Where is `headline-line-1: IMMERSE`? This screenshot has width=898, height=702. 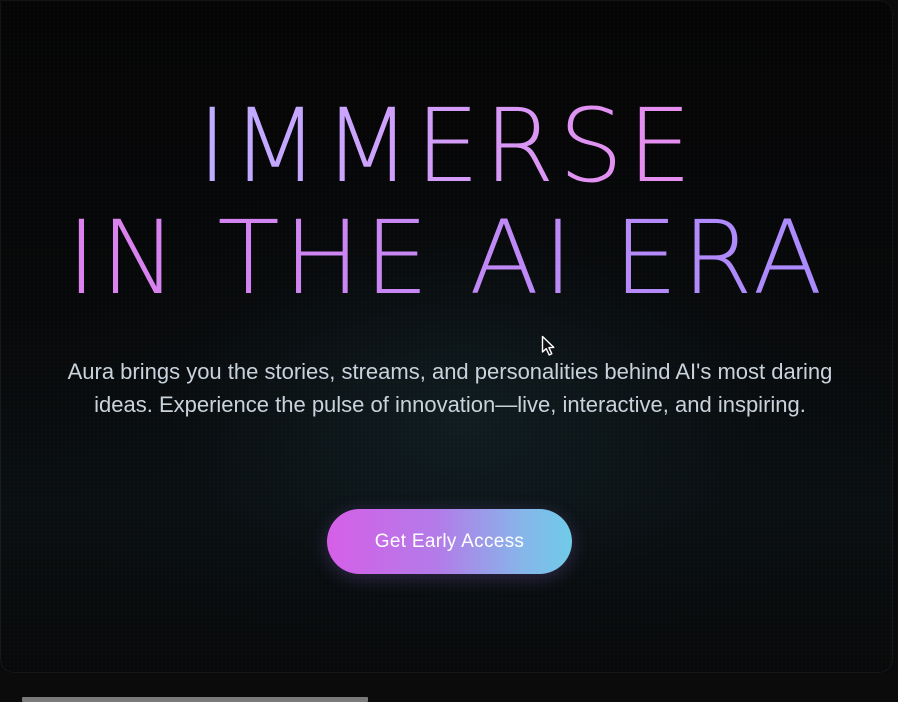 headline-line-1: IMMERSE is located at coordinates (446, 147).